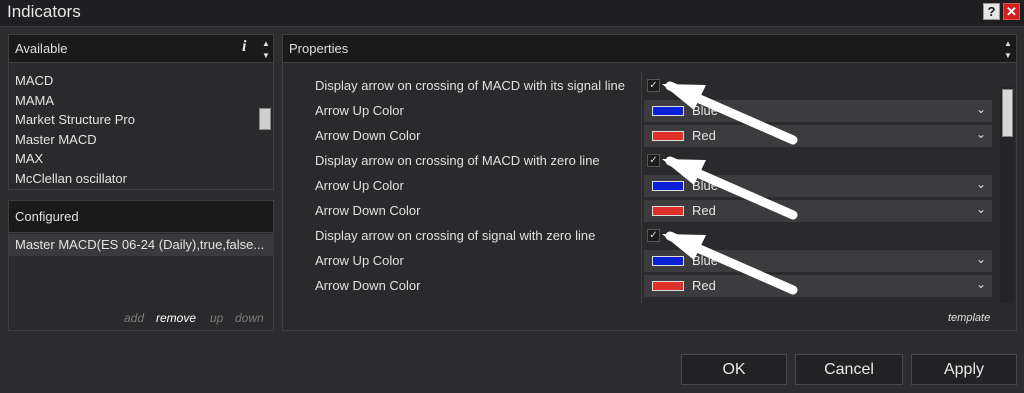 The height and width of the screenshot is (393, 1024). Describe the element at coordinates (1008, 44) in the screenshot. I see `properties-scroll-up-icon: ▲` at that location.